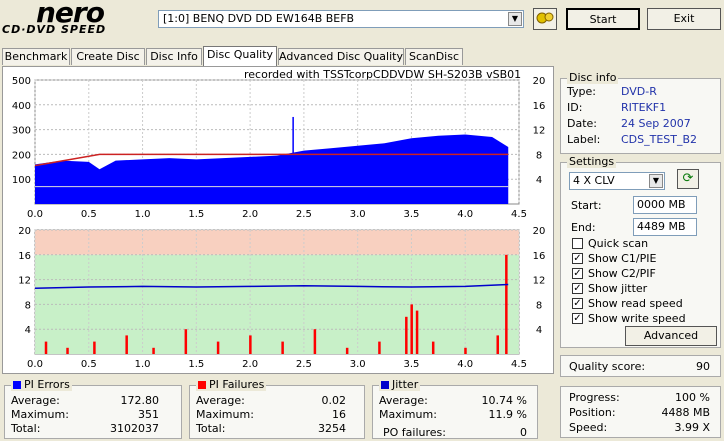 The image size is (724, 441). What do you see at coordinates (358, 364) in the screenshot?
I see `x-tick: 3.0` at bounding box center [358, 364].